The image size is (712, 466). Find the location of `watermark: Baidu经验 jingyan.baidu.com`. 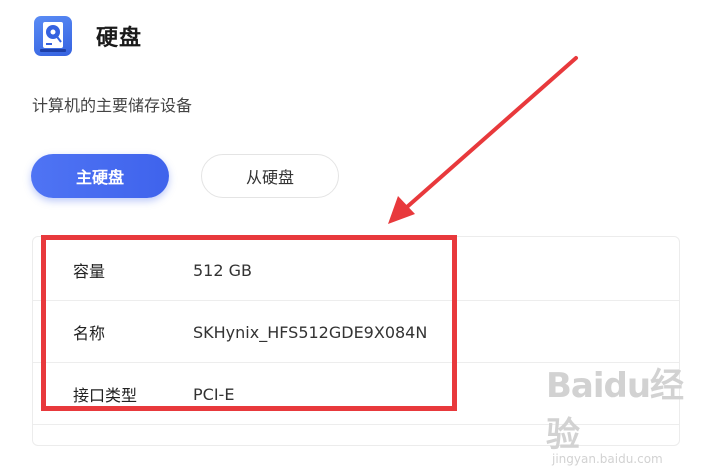

watermark: Baidu经验 jingyan.baidu.com is located at coordinates (629, 412).